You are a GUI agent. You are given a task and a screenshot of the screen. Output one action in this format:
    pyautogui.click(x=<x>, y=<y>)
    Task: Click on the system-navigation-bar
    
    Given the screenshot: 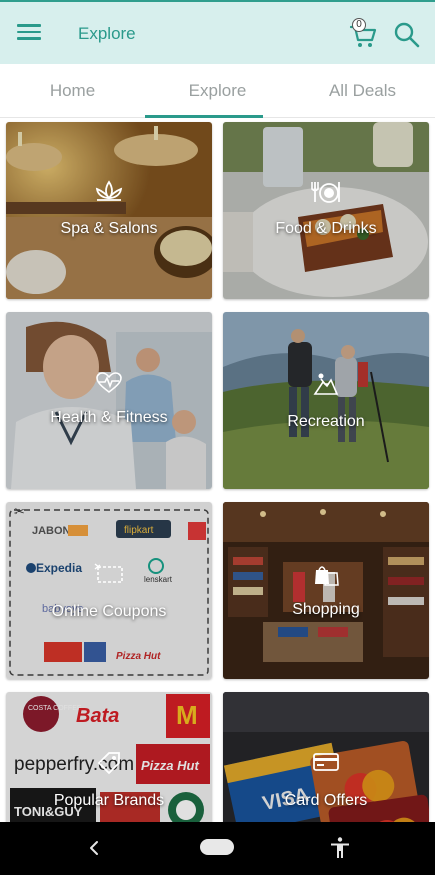 What is the action you would take?
    pyautogui.click(x=217, y=848)
    